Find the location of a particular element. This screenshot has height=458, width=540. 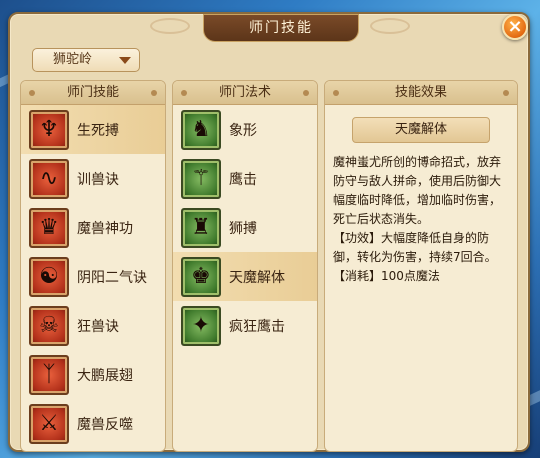

spell-item-label: 天魔解体 is located at coordinates (257, 277).